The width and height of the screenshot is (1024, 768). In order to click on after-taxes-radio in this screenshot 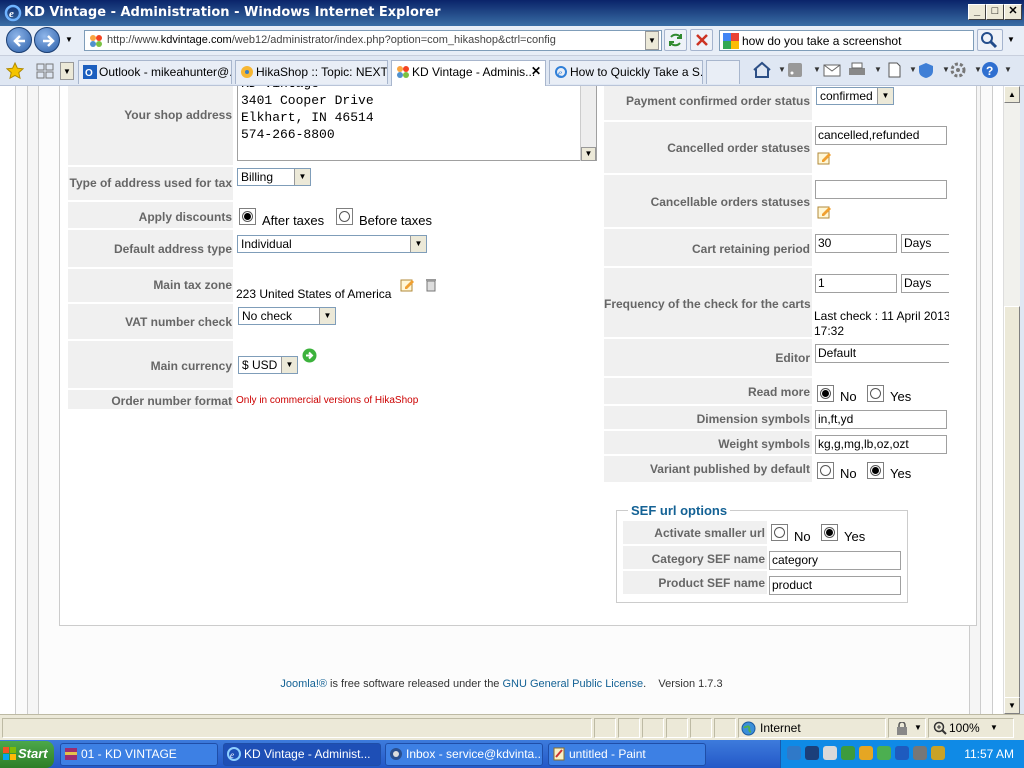, I will do `click(247, 216)`.